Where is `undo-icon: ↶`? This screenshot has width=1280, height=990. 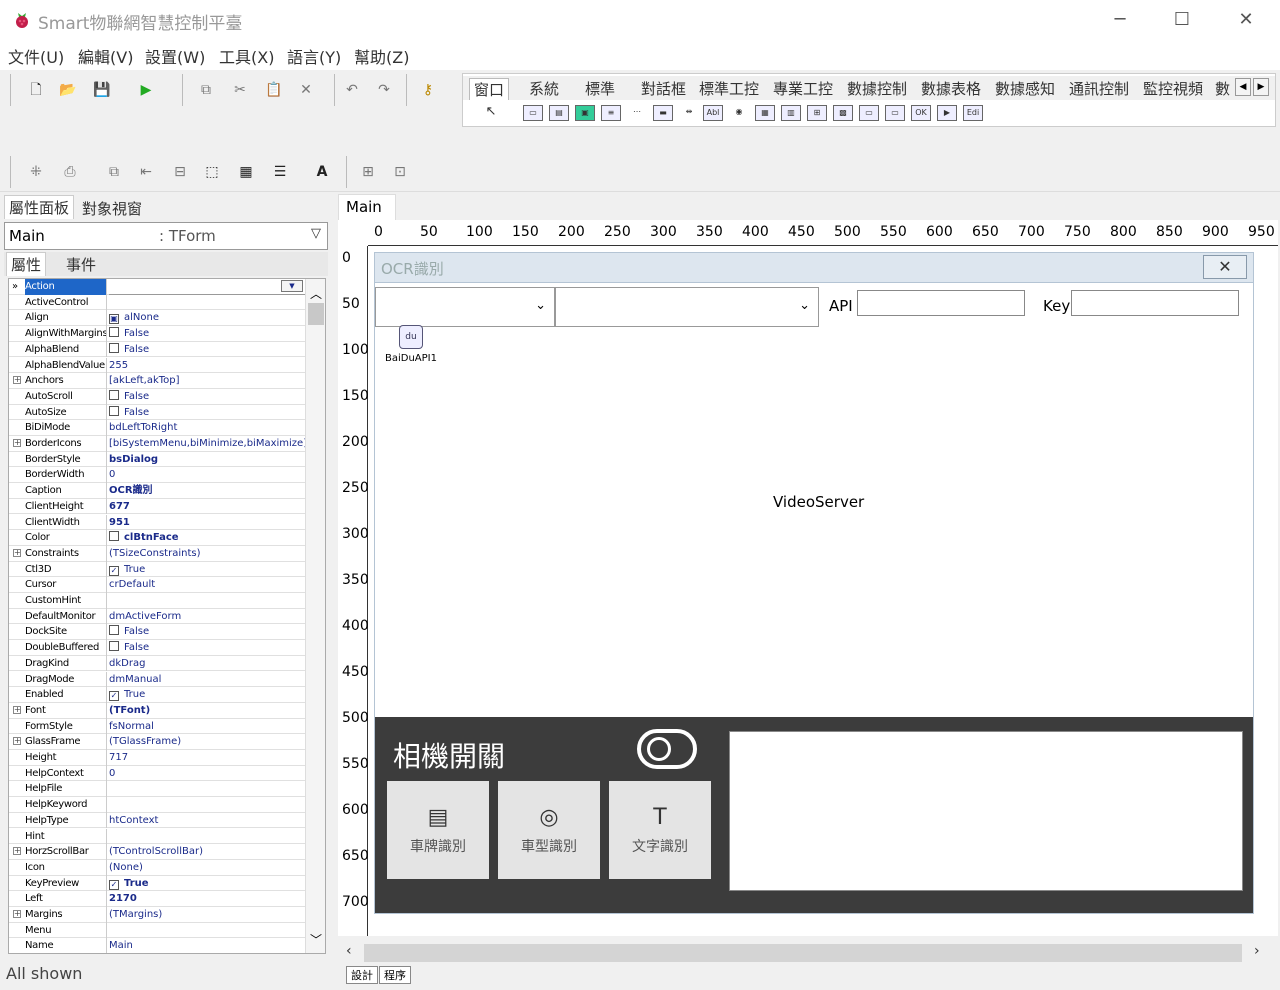 undo-icon: ↶ is located at coordinates (352, 90).